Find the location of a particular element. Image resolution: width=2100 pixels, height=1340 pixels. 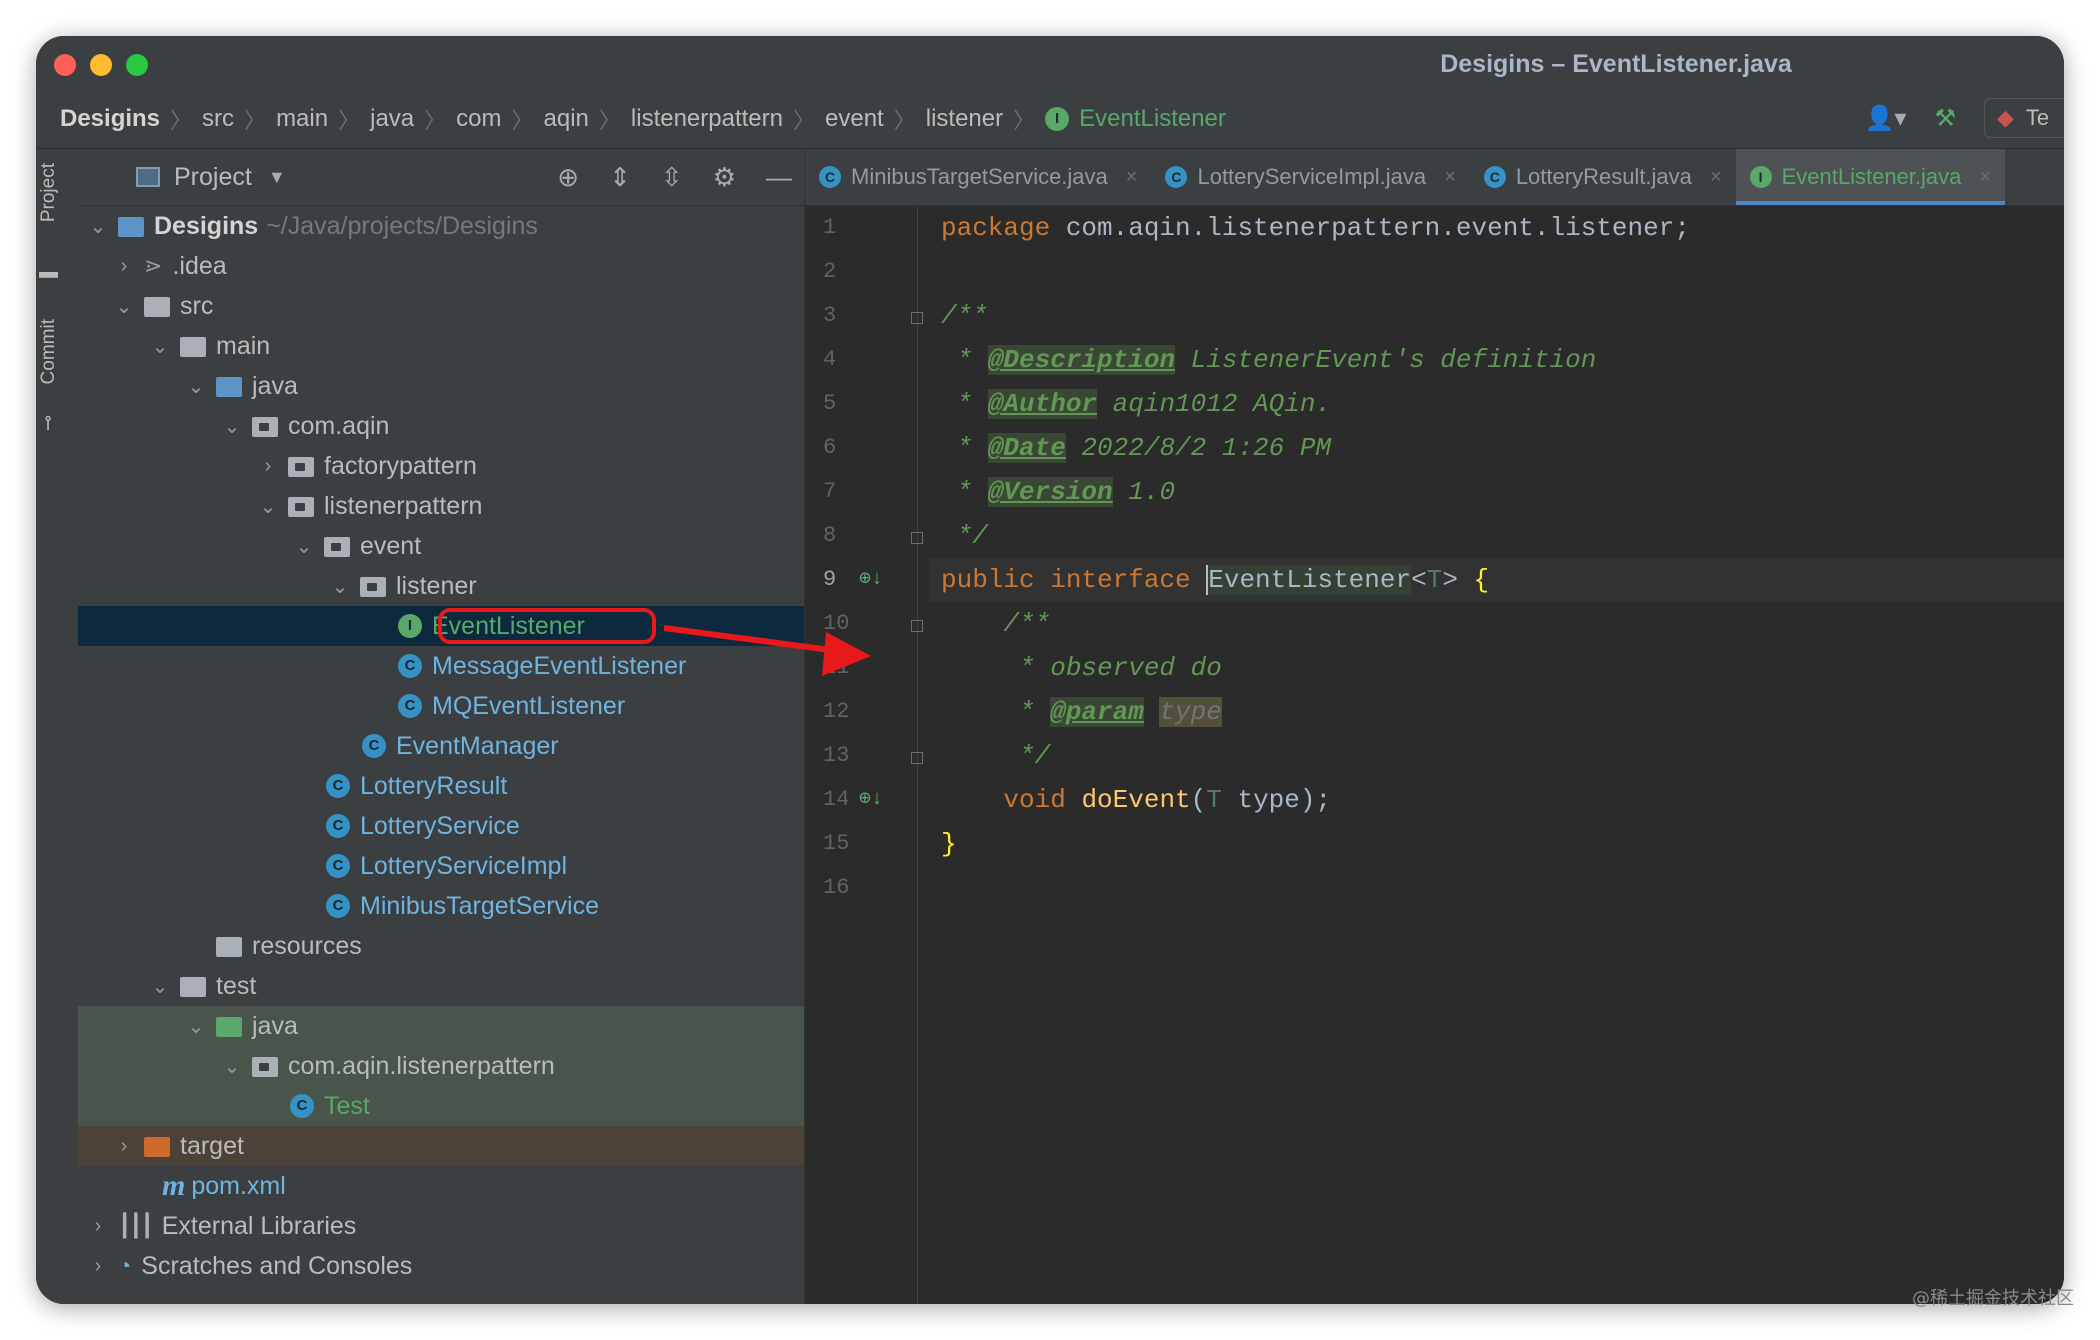

tree-item-event: ⌄ event is located at coordinates (441, 546).